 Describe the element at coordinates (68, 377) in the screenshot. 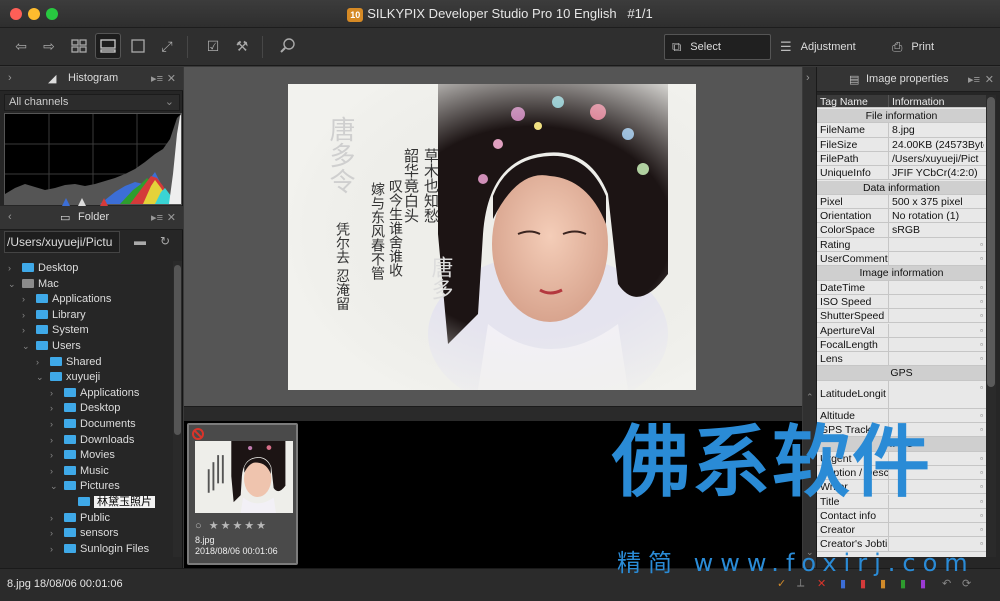

I see `folder-tree-item: ⌄ xuyueji` at that location.